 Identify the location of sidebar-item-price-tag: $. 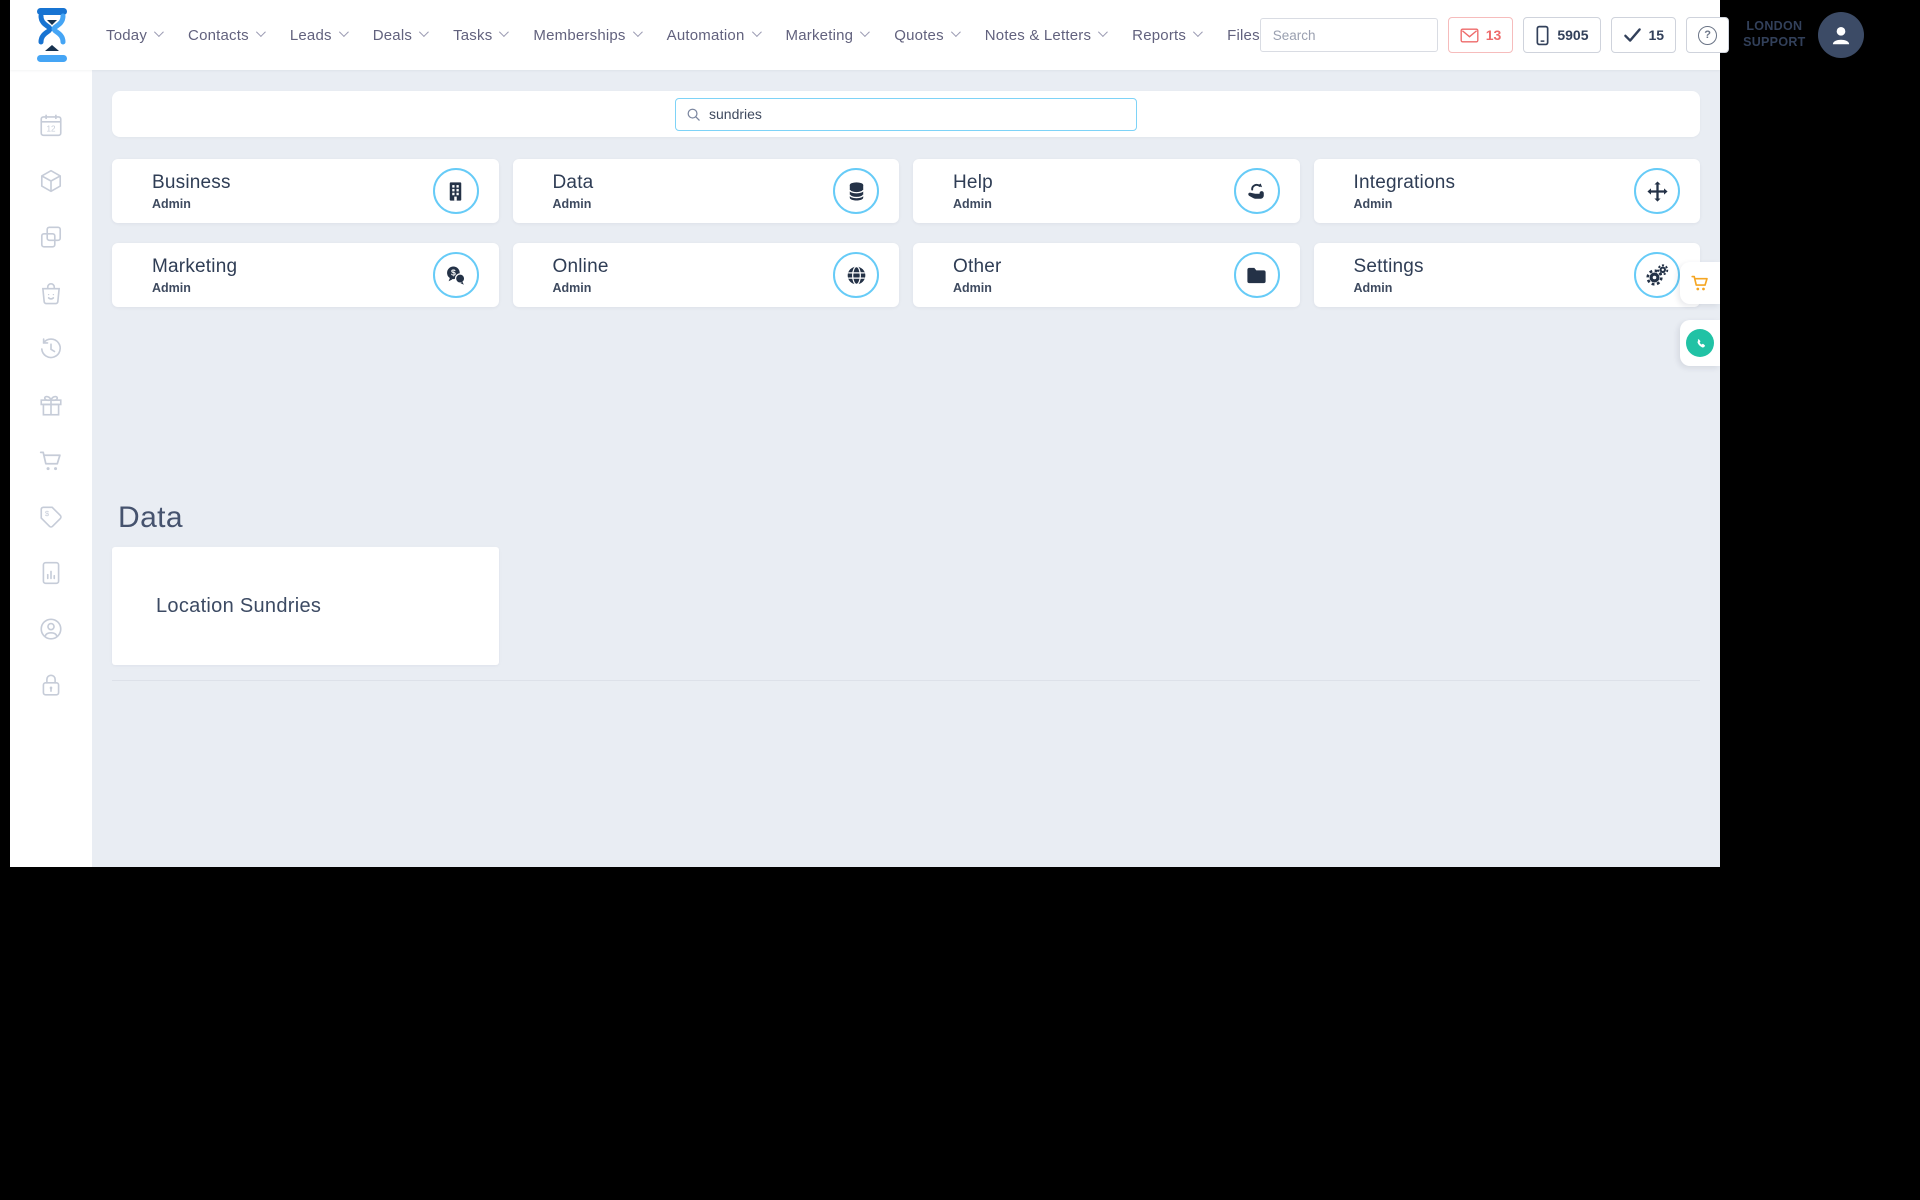
(51, 517).